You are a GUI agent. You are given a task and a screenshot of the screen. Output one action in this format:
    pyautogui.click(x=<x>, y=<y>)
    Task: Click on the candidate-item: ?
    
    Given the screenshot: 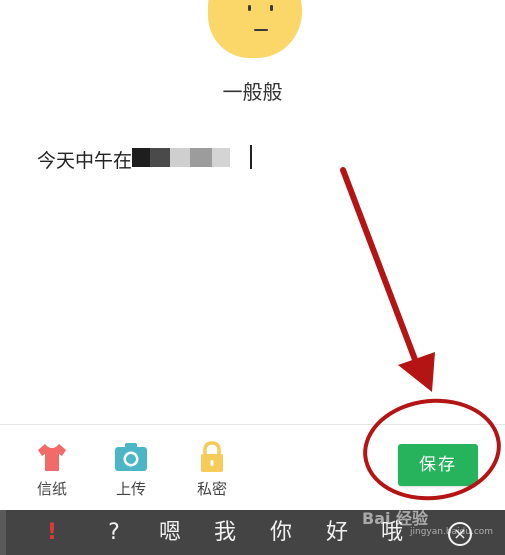 What is the action you would take?
    pyautogui.click(x=114, y=532)
    